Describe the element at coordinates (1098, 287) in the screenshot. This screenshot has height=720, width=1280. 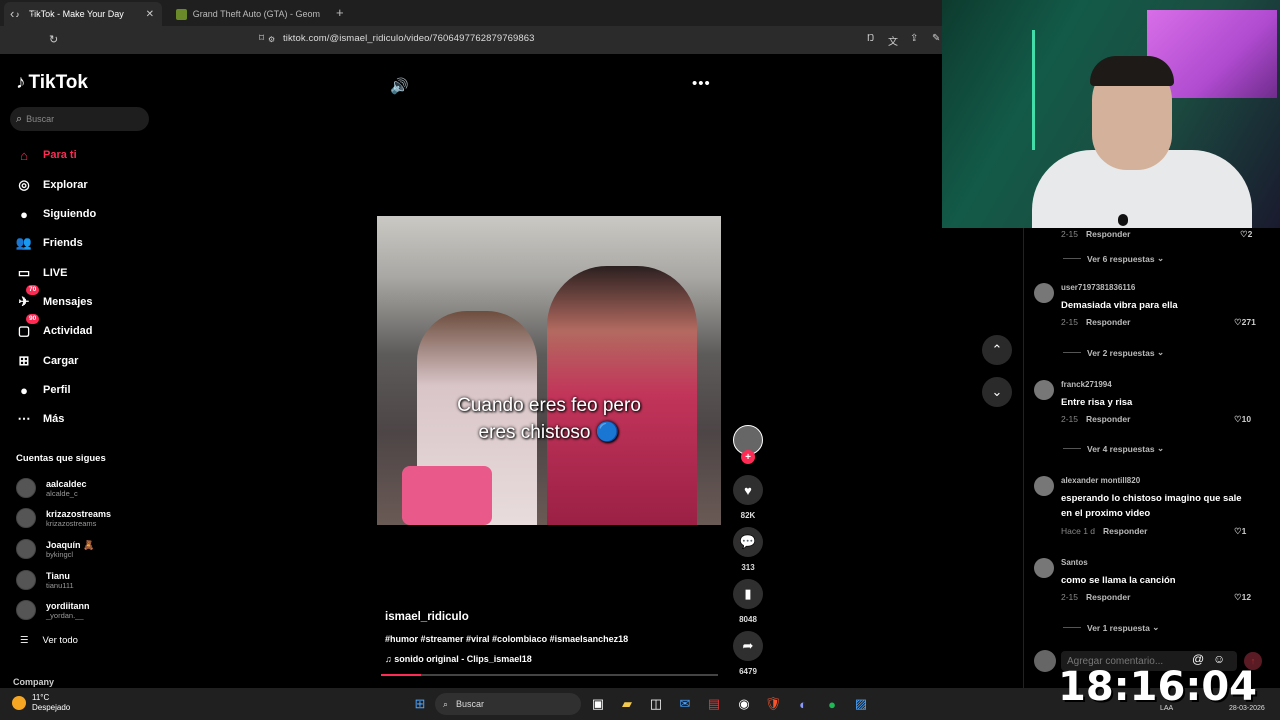
I see `comment-username: user7197381836116` at that location.